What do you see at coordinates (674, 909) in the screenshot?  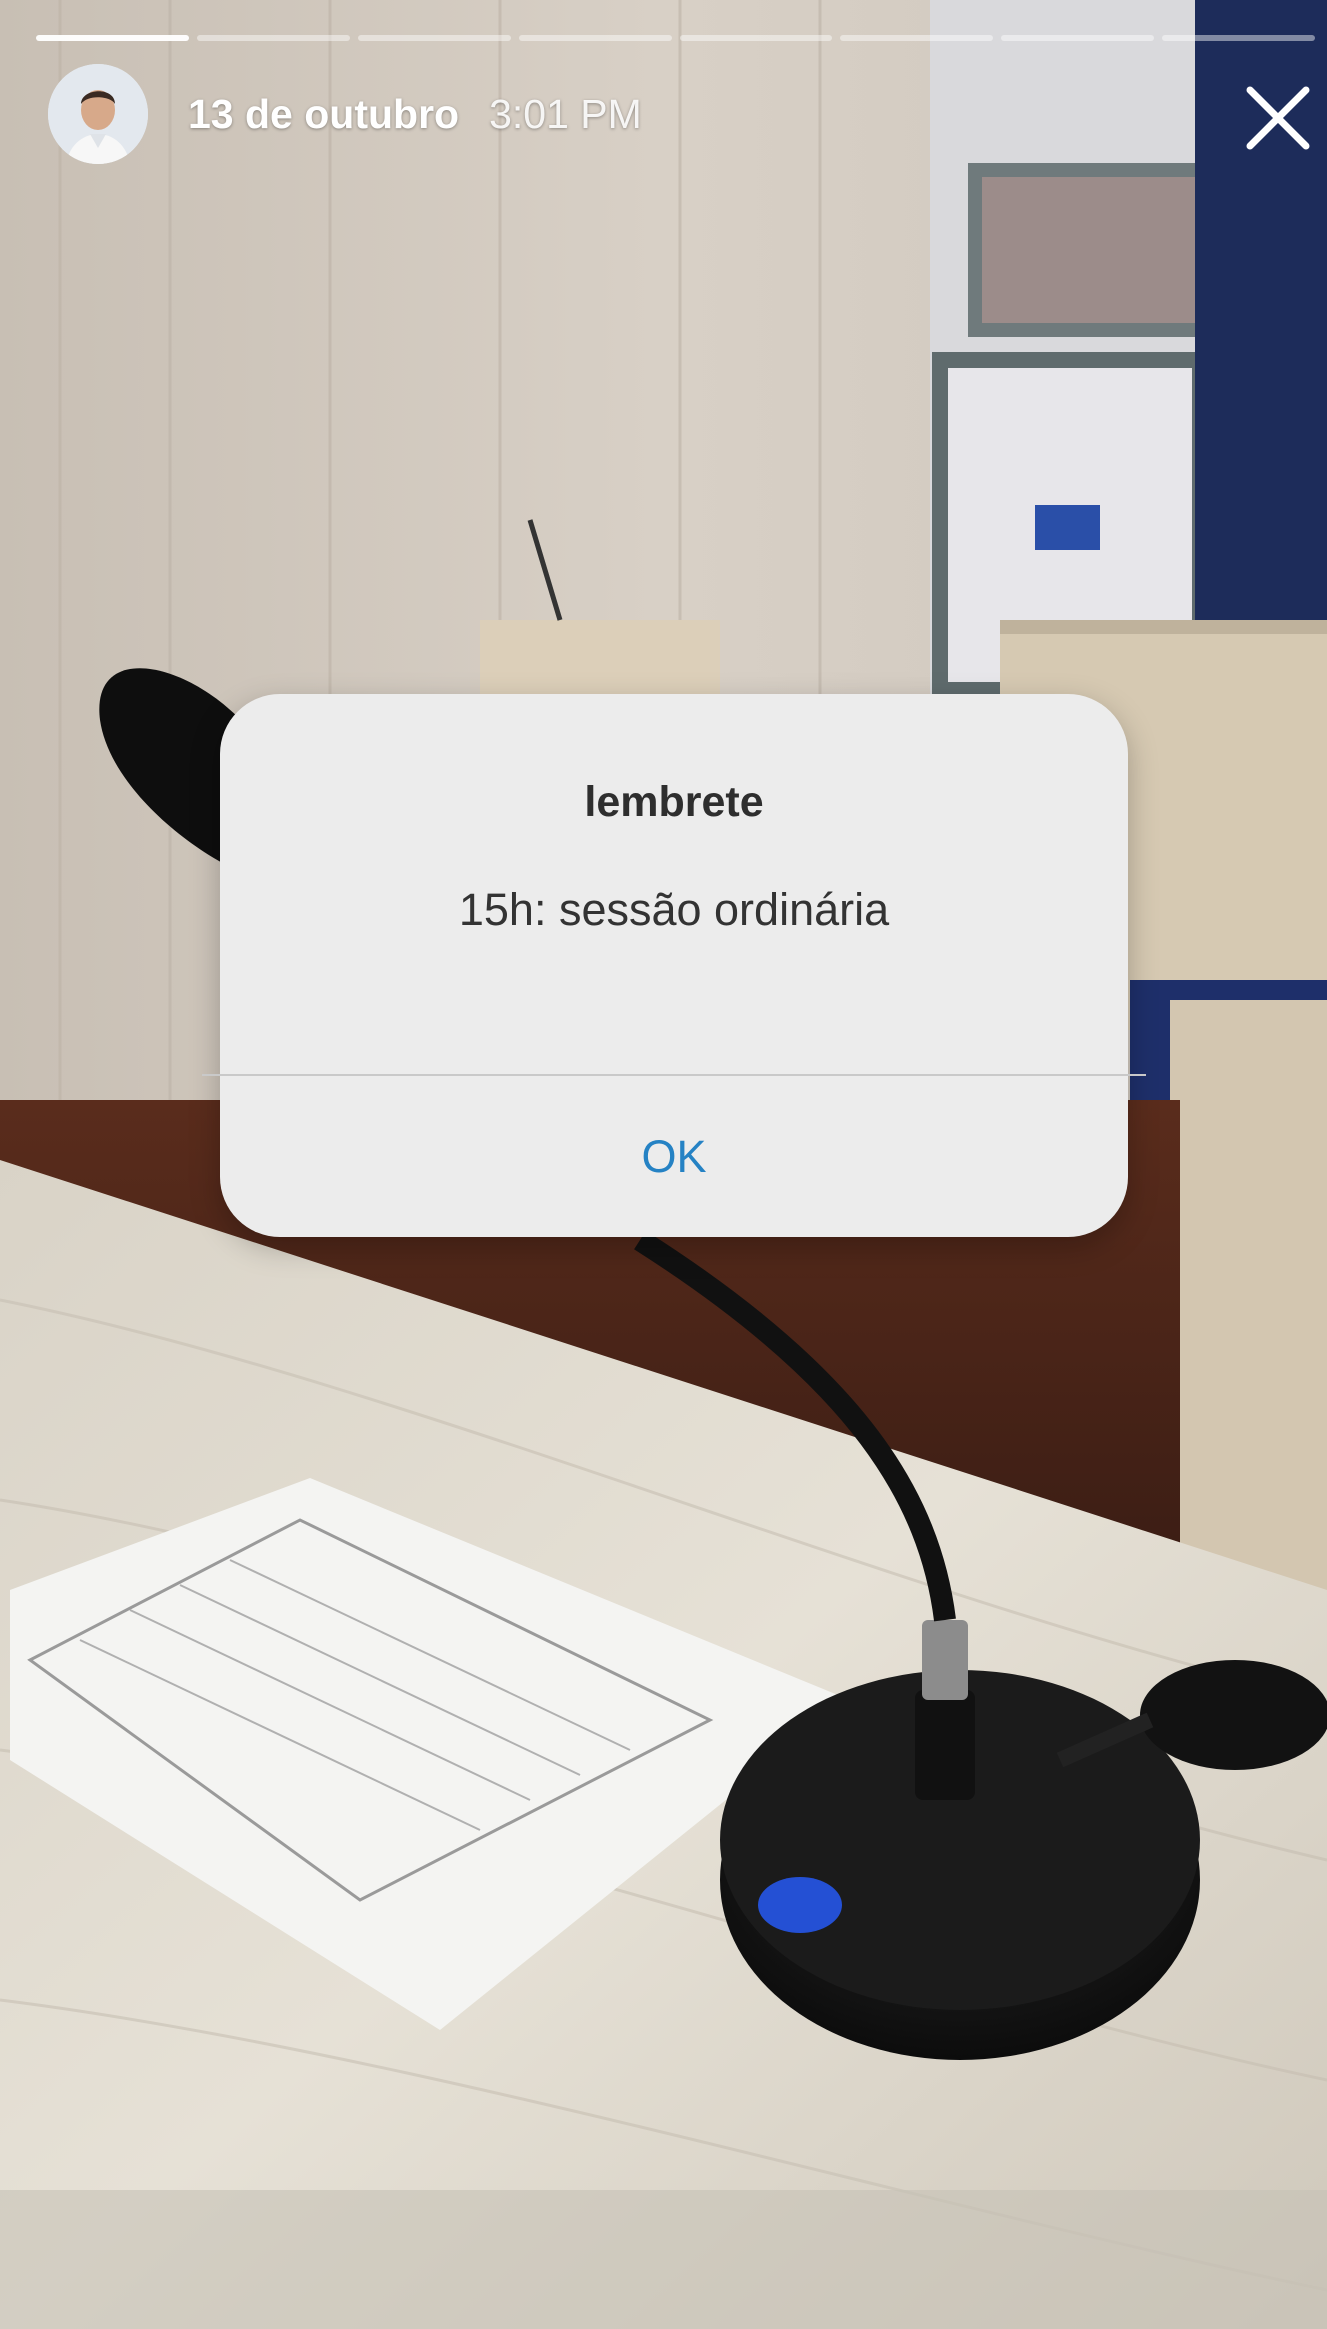 I see `dialog-message: 15h: sessão ordinária` at bounding box center [674, 909].